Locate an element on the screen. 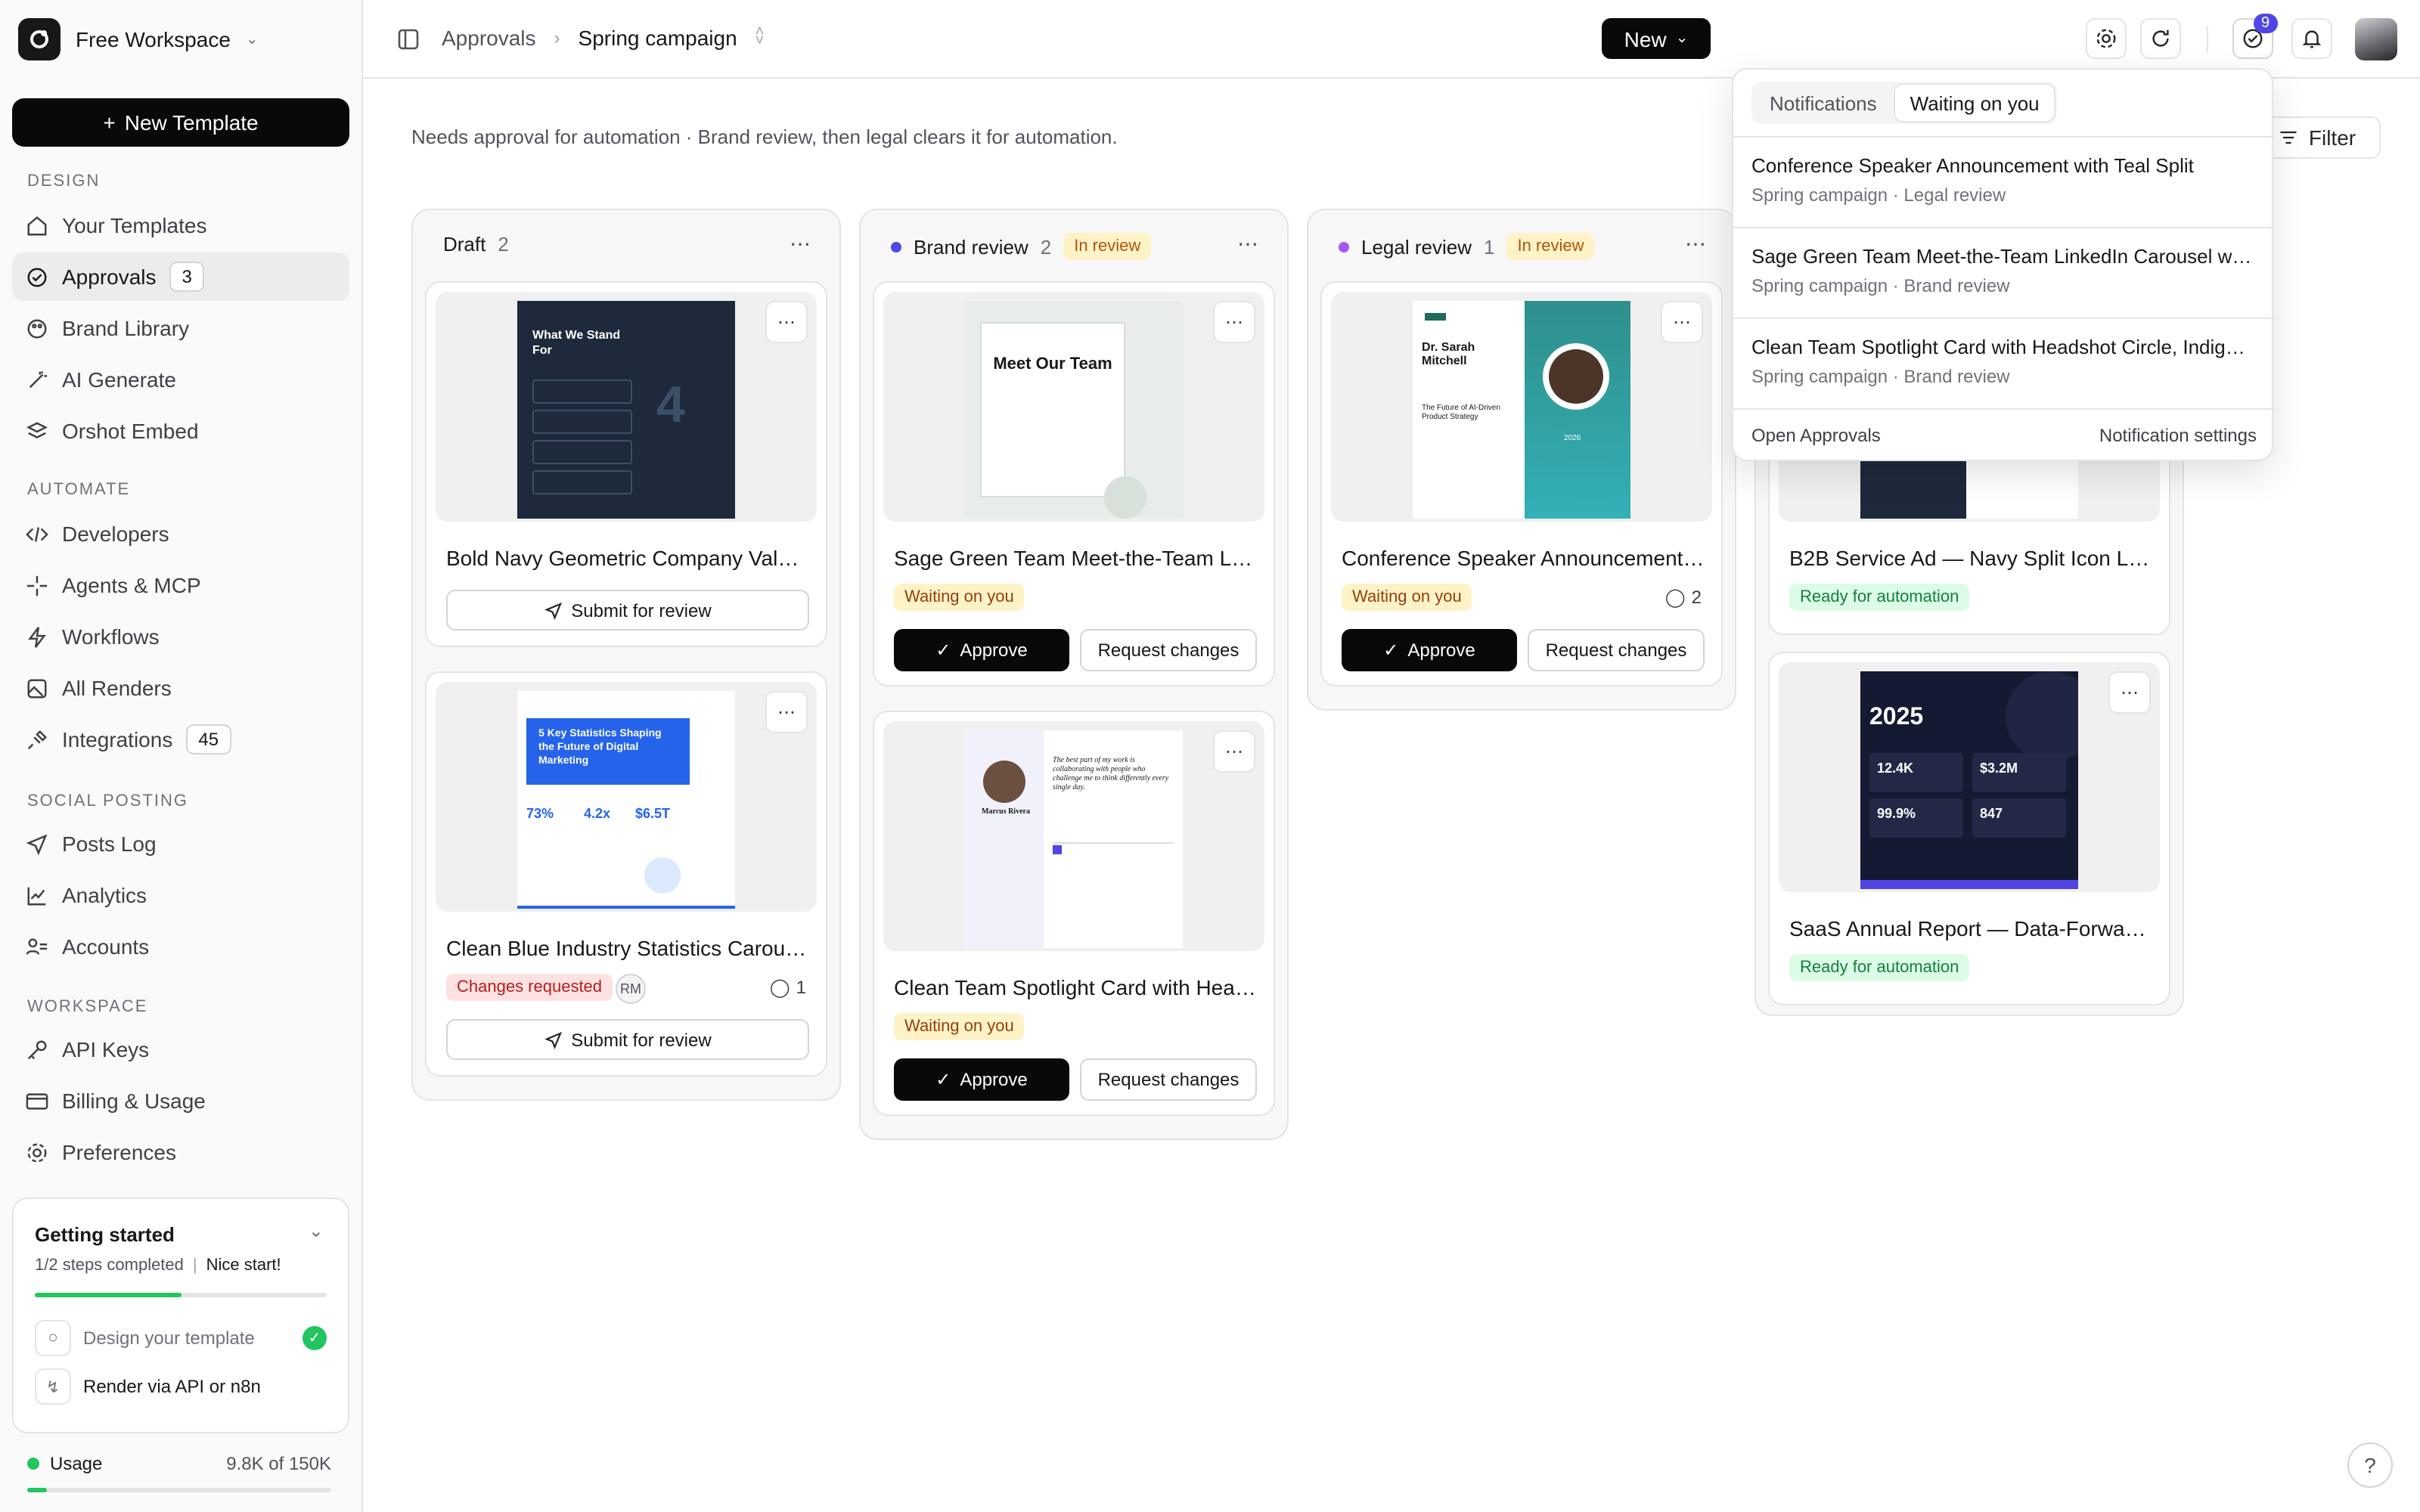 The height and width of the screenshot is (1512, 2420). thumb-text: What We Stand For is located at coordinates (576, 342).